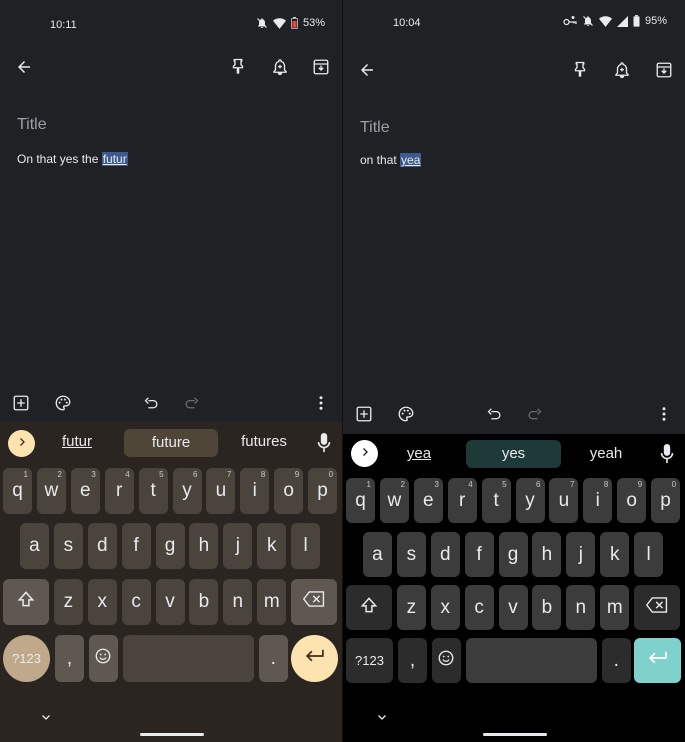 This screenshot has height=742, width=685. I want to click on suggestion-3: futures, so click(264, 441).